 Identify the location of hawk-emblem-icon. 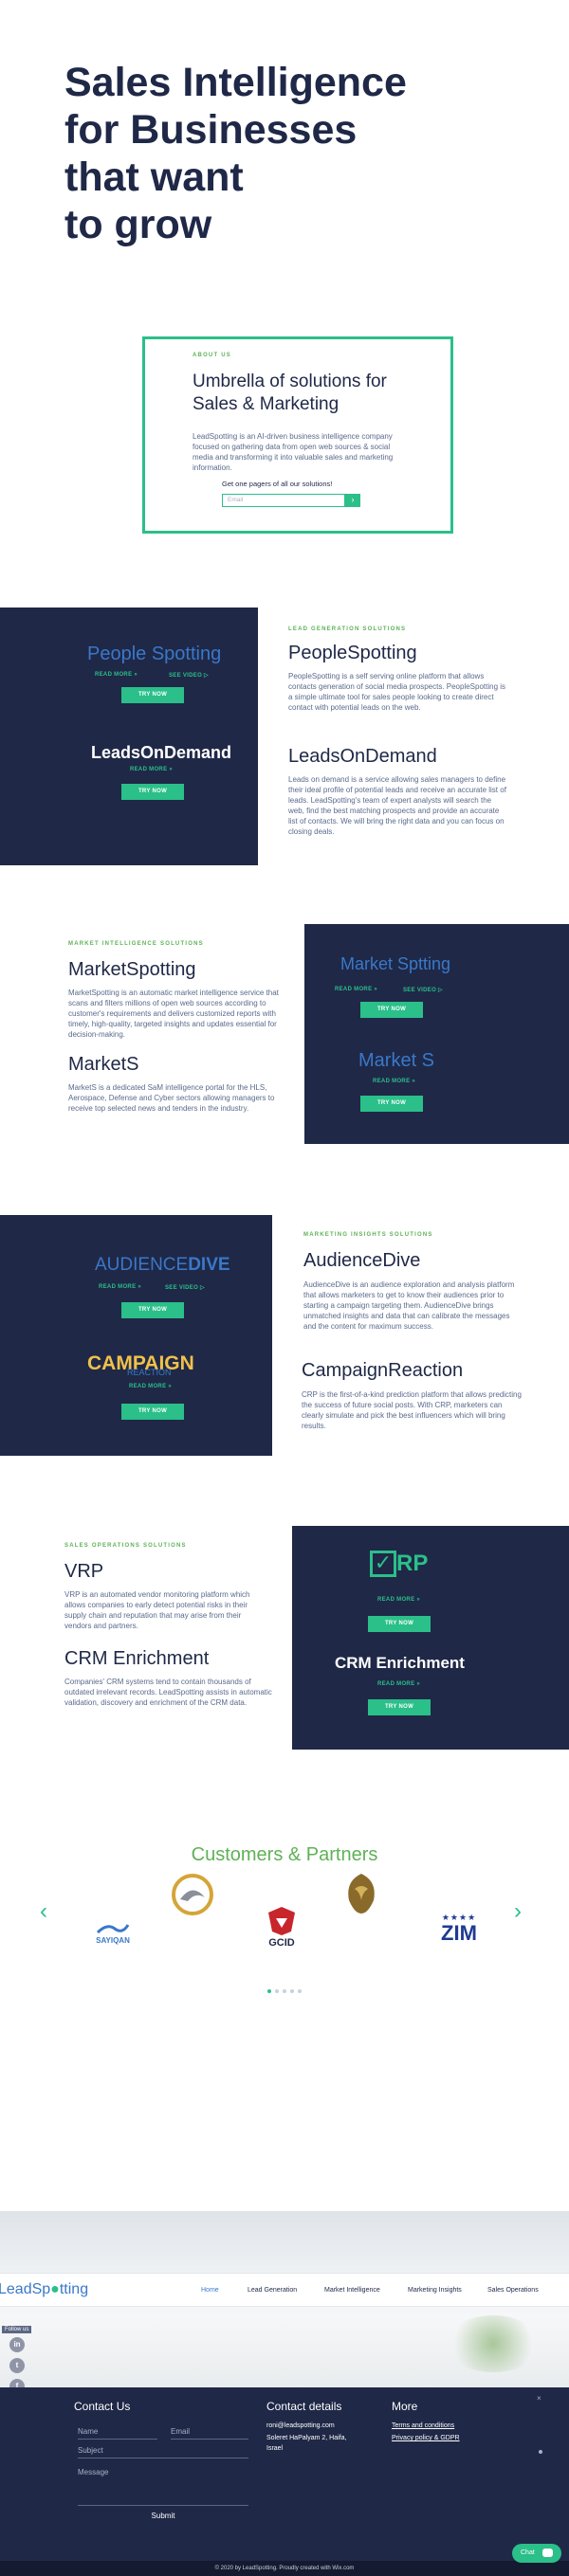
(361, 1894).